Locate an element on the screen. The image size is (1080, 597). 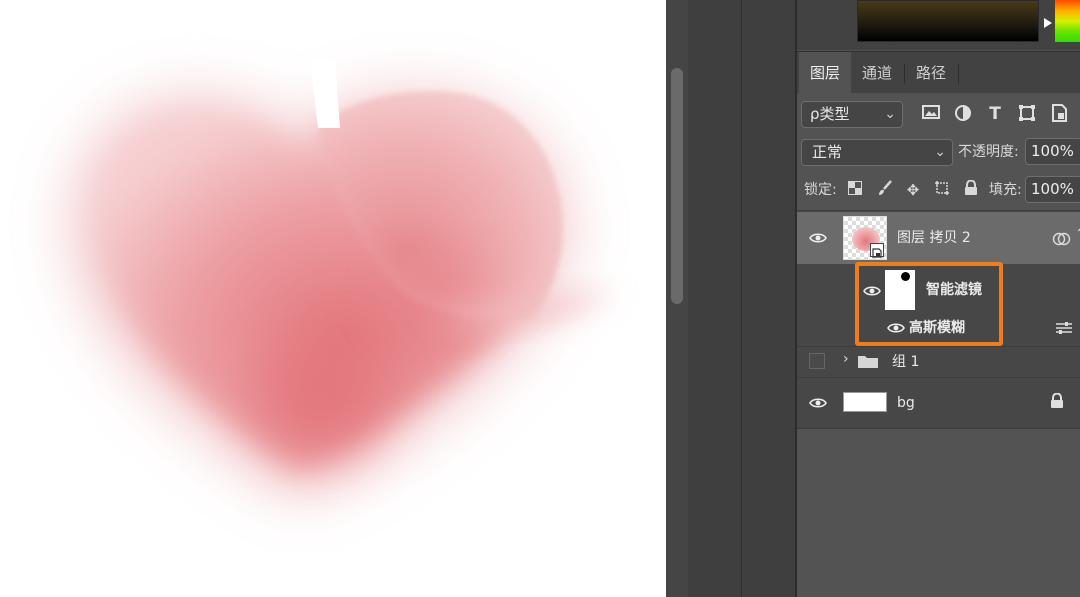
lock-all-icon is located at coordinates (971, 189).